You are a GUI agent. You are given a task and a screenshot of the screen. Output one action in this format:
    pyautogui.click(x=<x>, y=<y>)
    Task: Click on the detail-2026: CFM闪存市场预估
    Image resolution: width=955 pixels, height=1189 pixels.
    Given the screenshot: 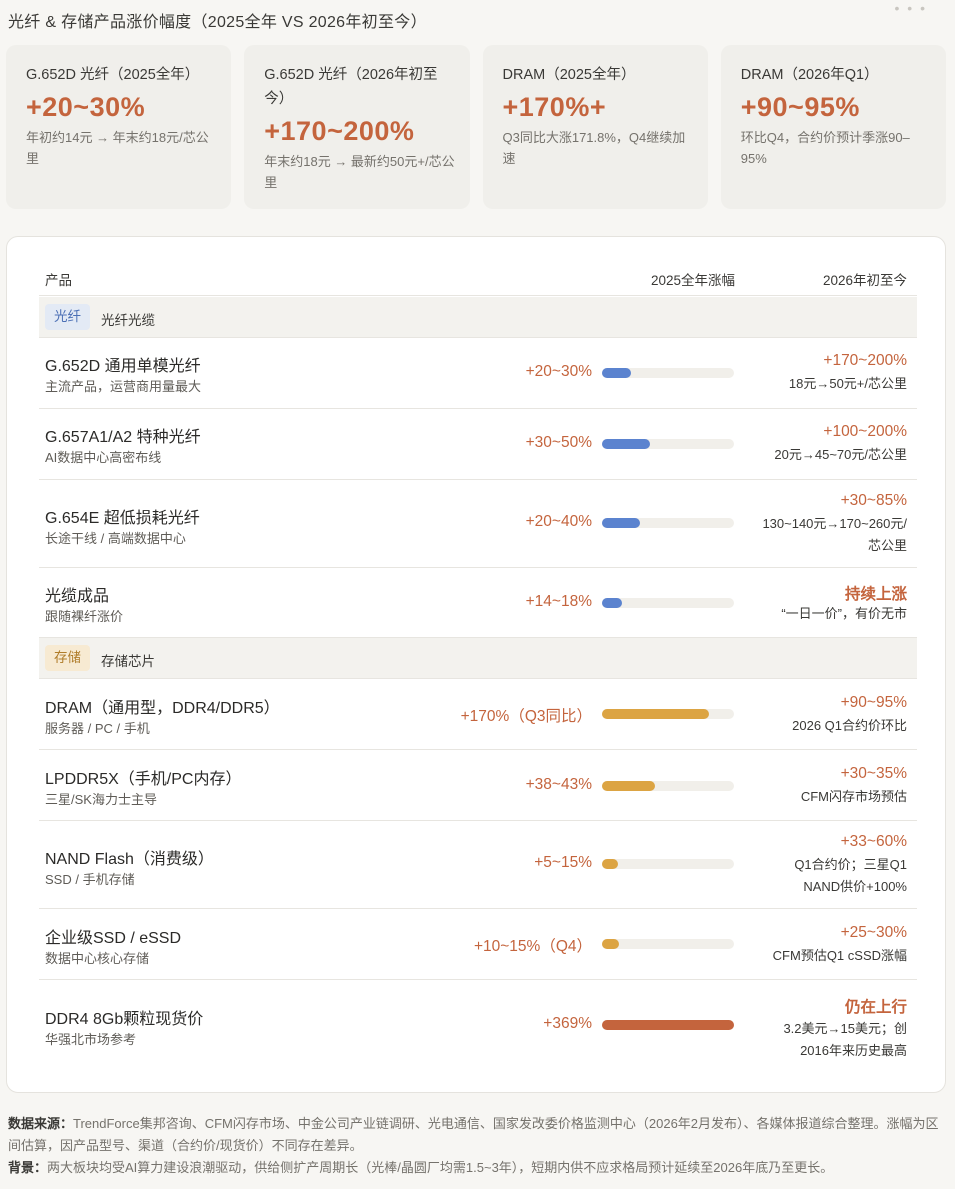 What is the action you would take?
    pyautogui.click(x=853, y=796)
    